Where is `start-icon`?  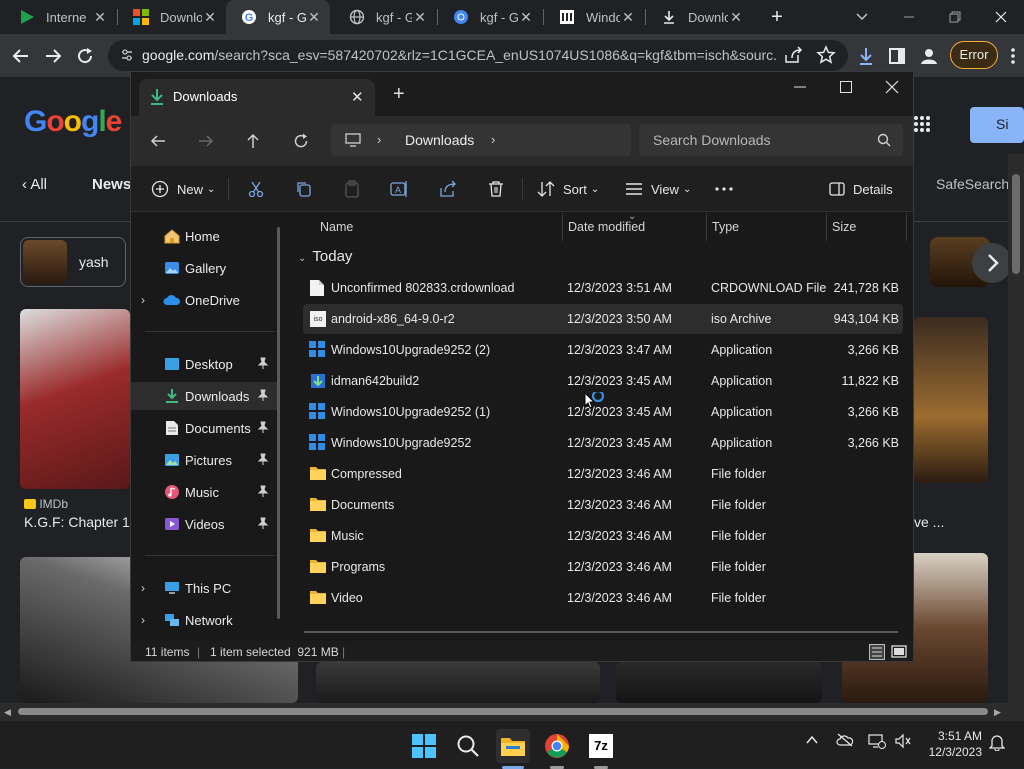 start-icon is located at coordinates (424, 746).